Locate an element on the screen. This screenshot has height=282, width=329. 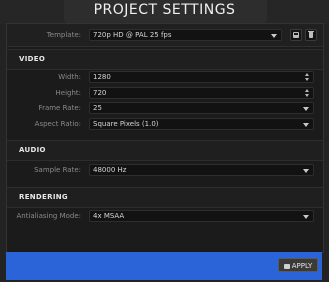
dialog-title: PROJECT SETTINGS is located at coordinates (164, 10).